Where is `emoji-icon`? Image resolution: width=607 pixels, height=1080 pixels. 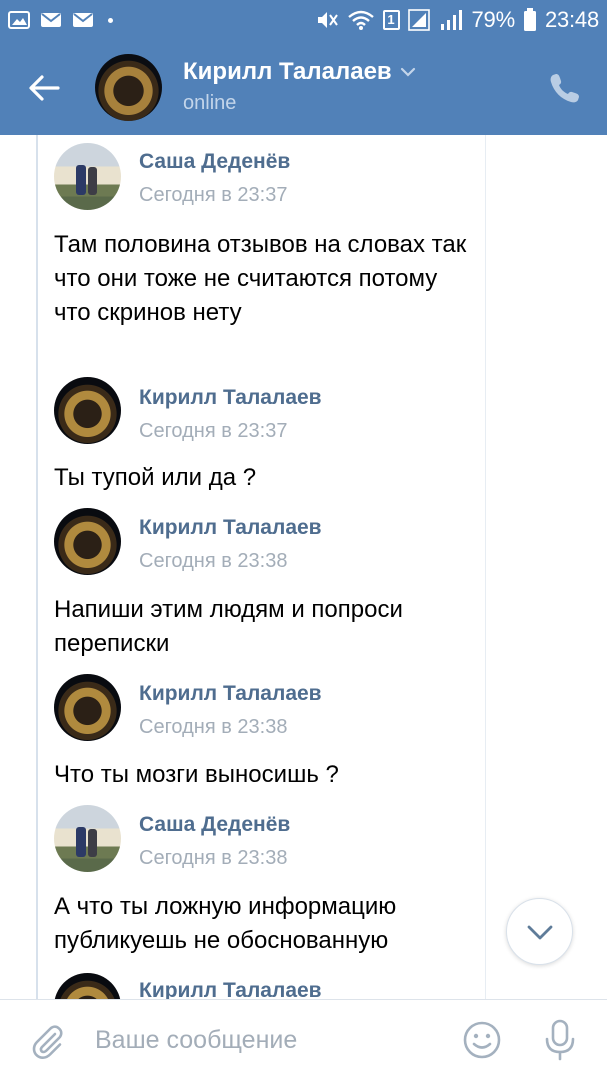
emoji-icon is located at coordinates (482, 1040).